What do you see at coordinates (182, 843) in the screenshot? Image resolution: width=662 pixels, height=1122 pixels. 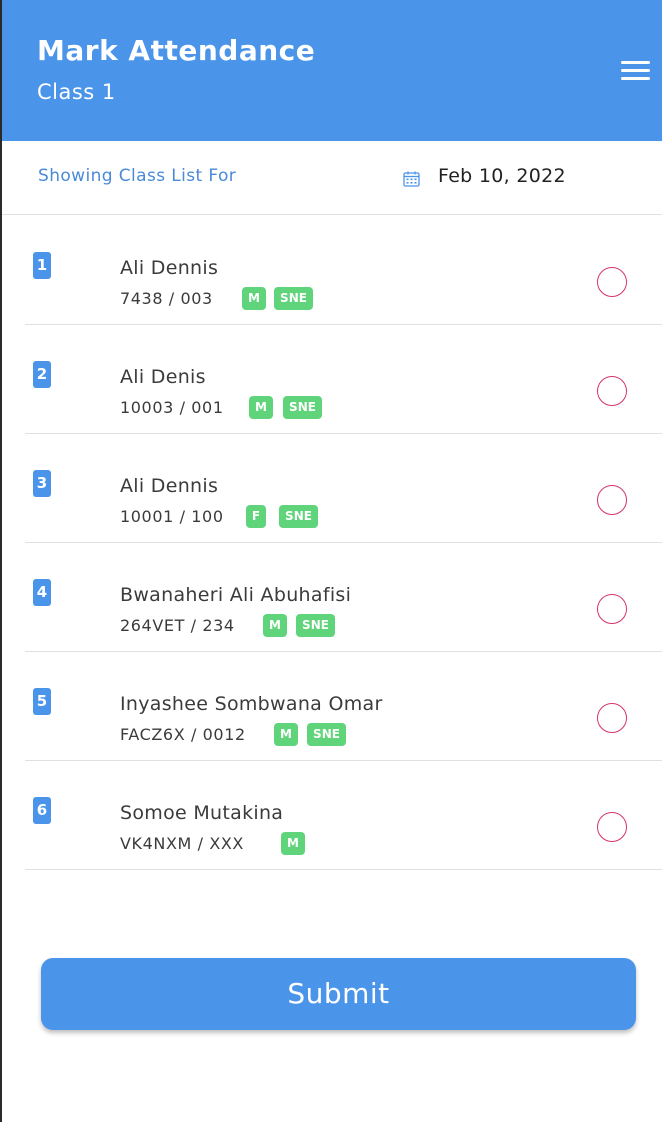 I see `student-code: VK4NXM / XXX` at bounding box center [182, 843].